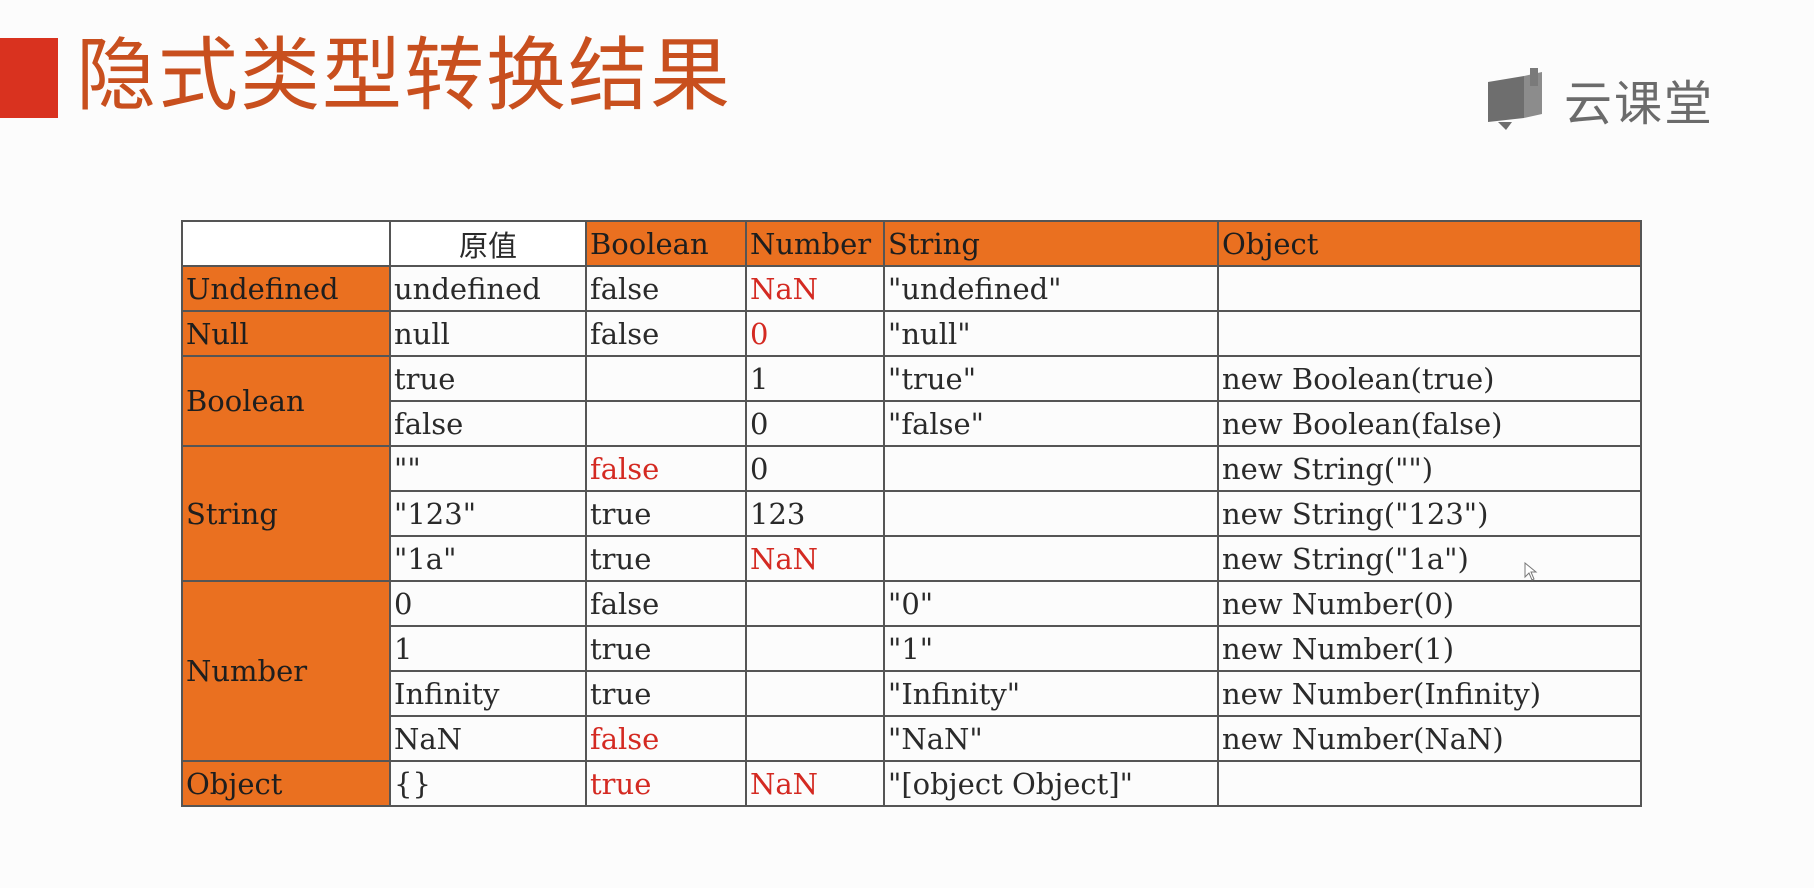  I want to click on cell-string: "Infinity", so click(1051, 693).